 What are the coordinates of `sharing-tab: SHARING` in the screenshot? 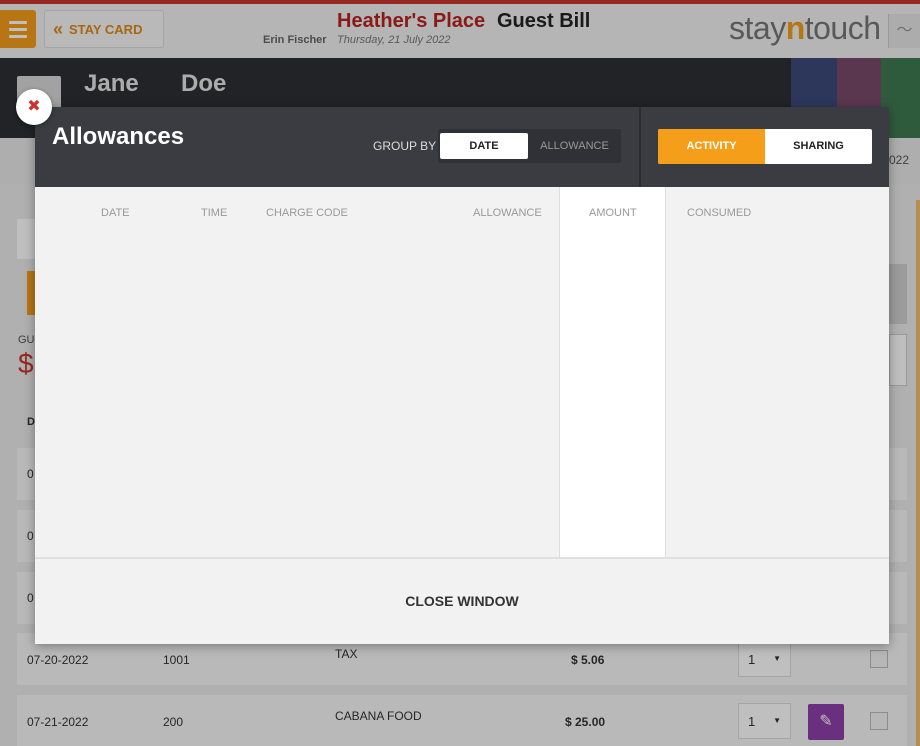 It's located at (818, 146).